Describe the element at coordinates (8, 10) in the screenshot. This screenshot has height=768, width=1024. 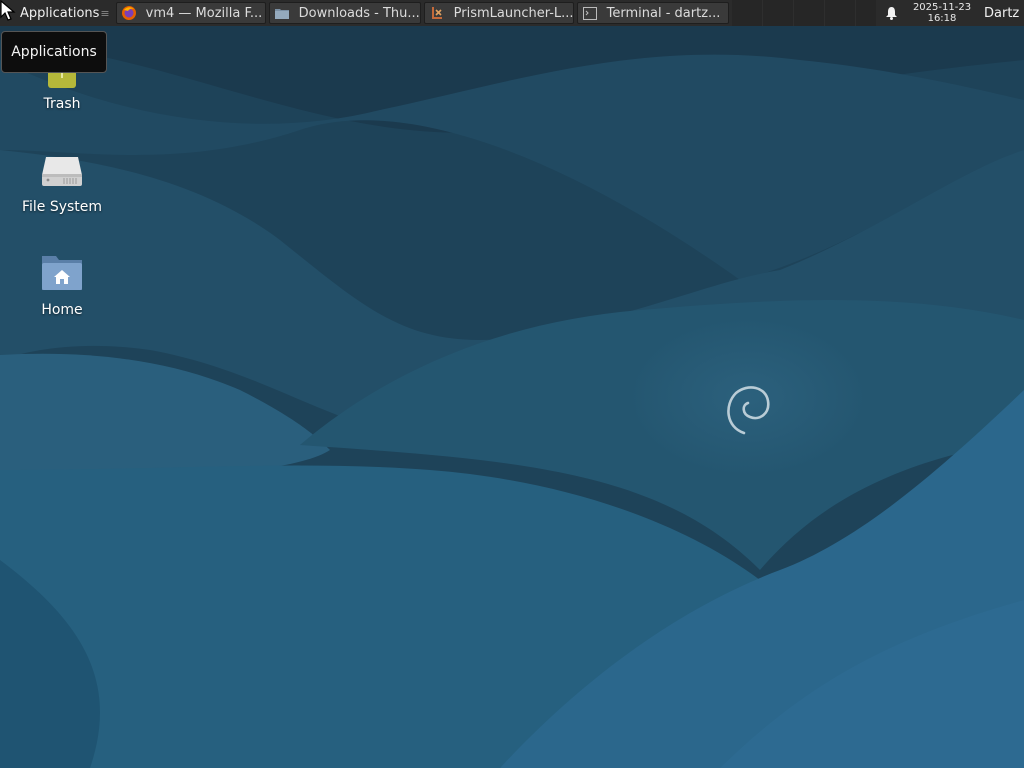
I see `mouse-cursor-icon` at that location.